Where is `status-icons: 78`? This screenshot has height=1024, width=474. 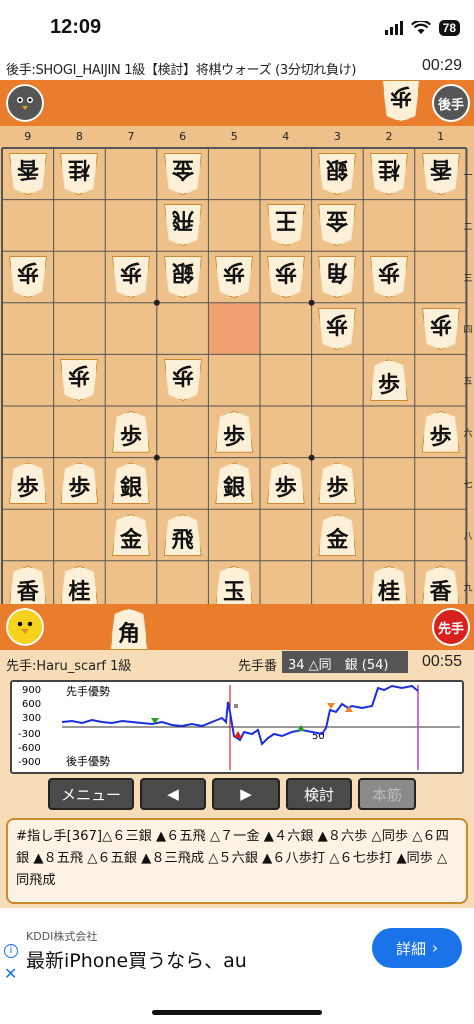
status-icons: 78 is located at coordinates (422, 28).